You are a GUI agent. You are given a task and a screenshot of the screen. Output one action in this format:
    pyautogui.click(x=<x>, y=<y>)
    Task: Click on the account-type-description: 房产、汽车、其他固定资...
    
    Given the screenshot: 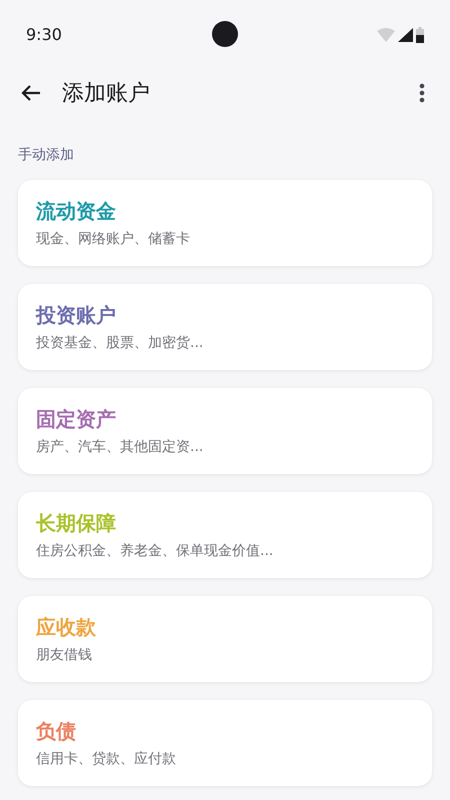 What is the action you would take?
    pyautogui.click(x=120, y=447)
    